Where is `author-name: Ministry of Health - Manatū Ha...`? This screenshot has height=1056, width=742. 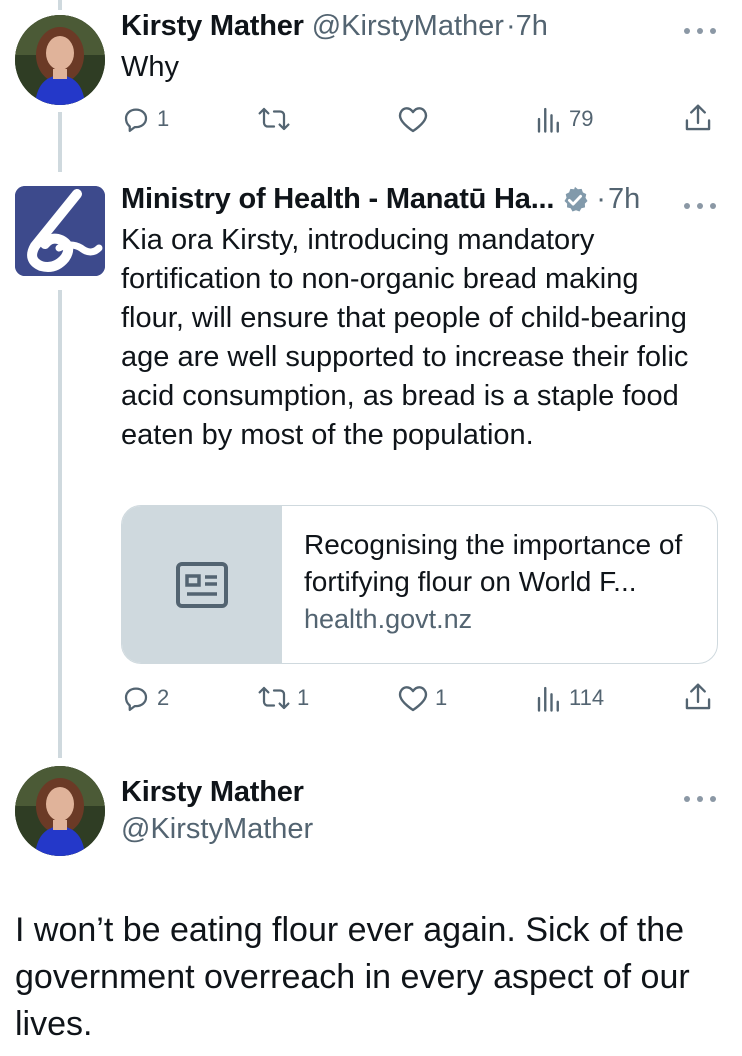
author-name: Ministry of Health - Manatū Ha... is located at coordinates (337, 199).